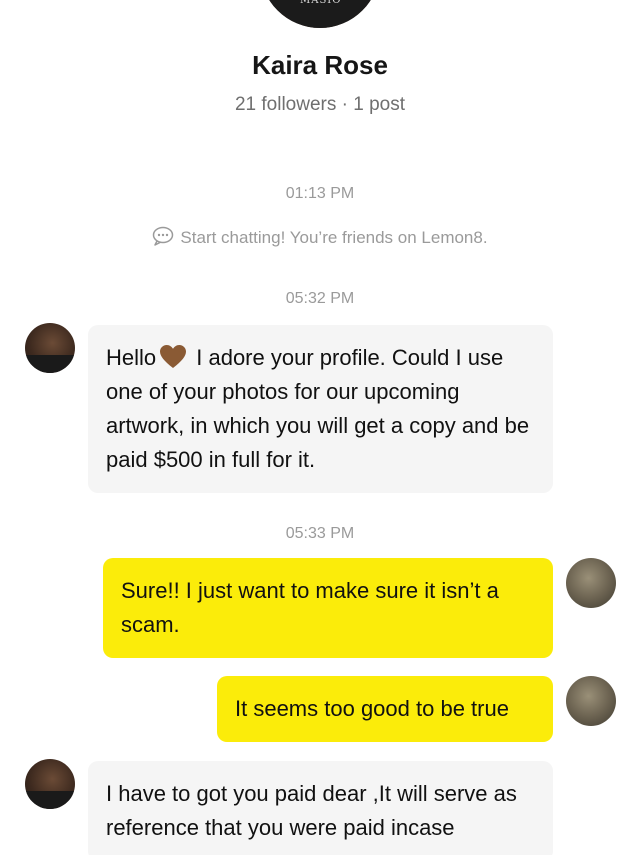 This screenshot has height=855, width=640. I want to click on timestamp: 05:32 PM, so click(320, 298).